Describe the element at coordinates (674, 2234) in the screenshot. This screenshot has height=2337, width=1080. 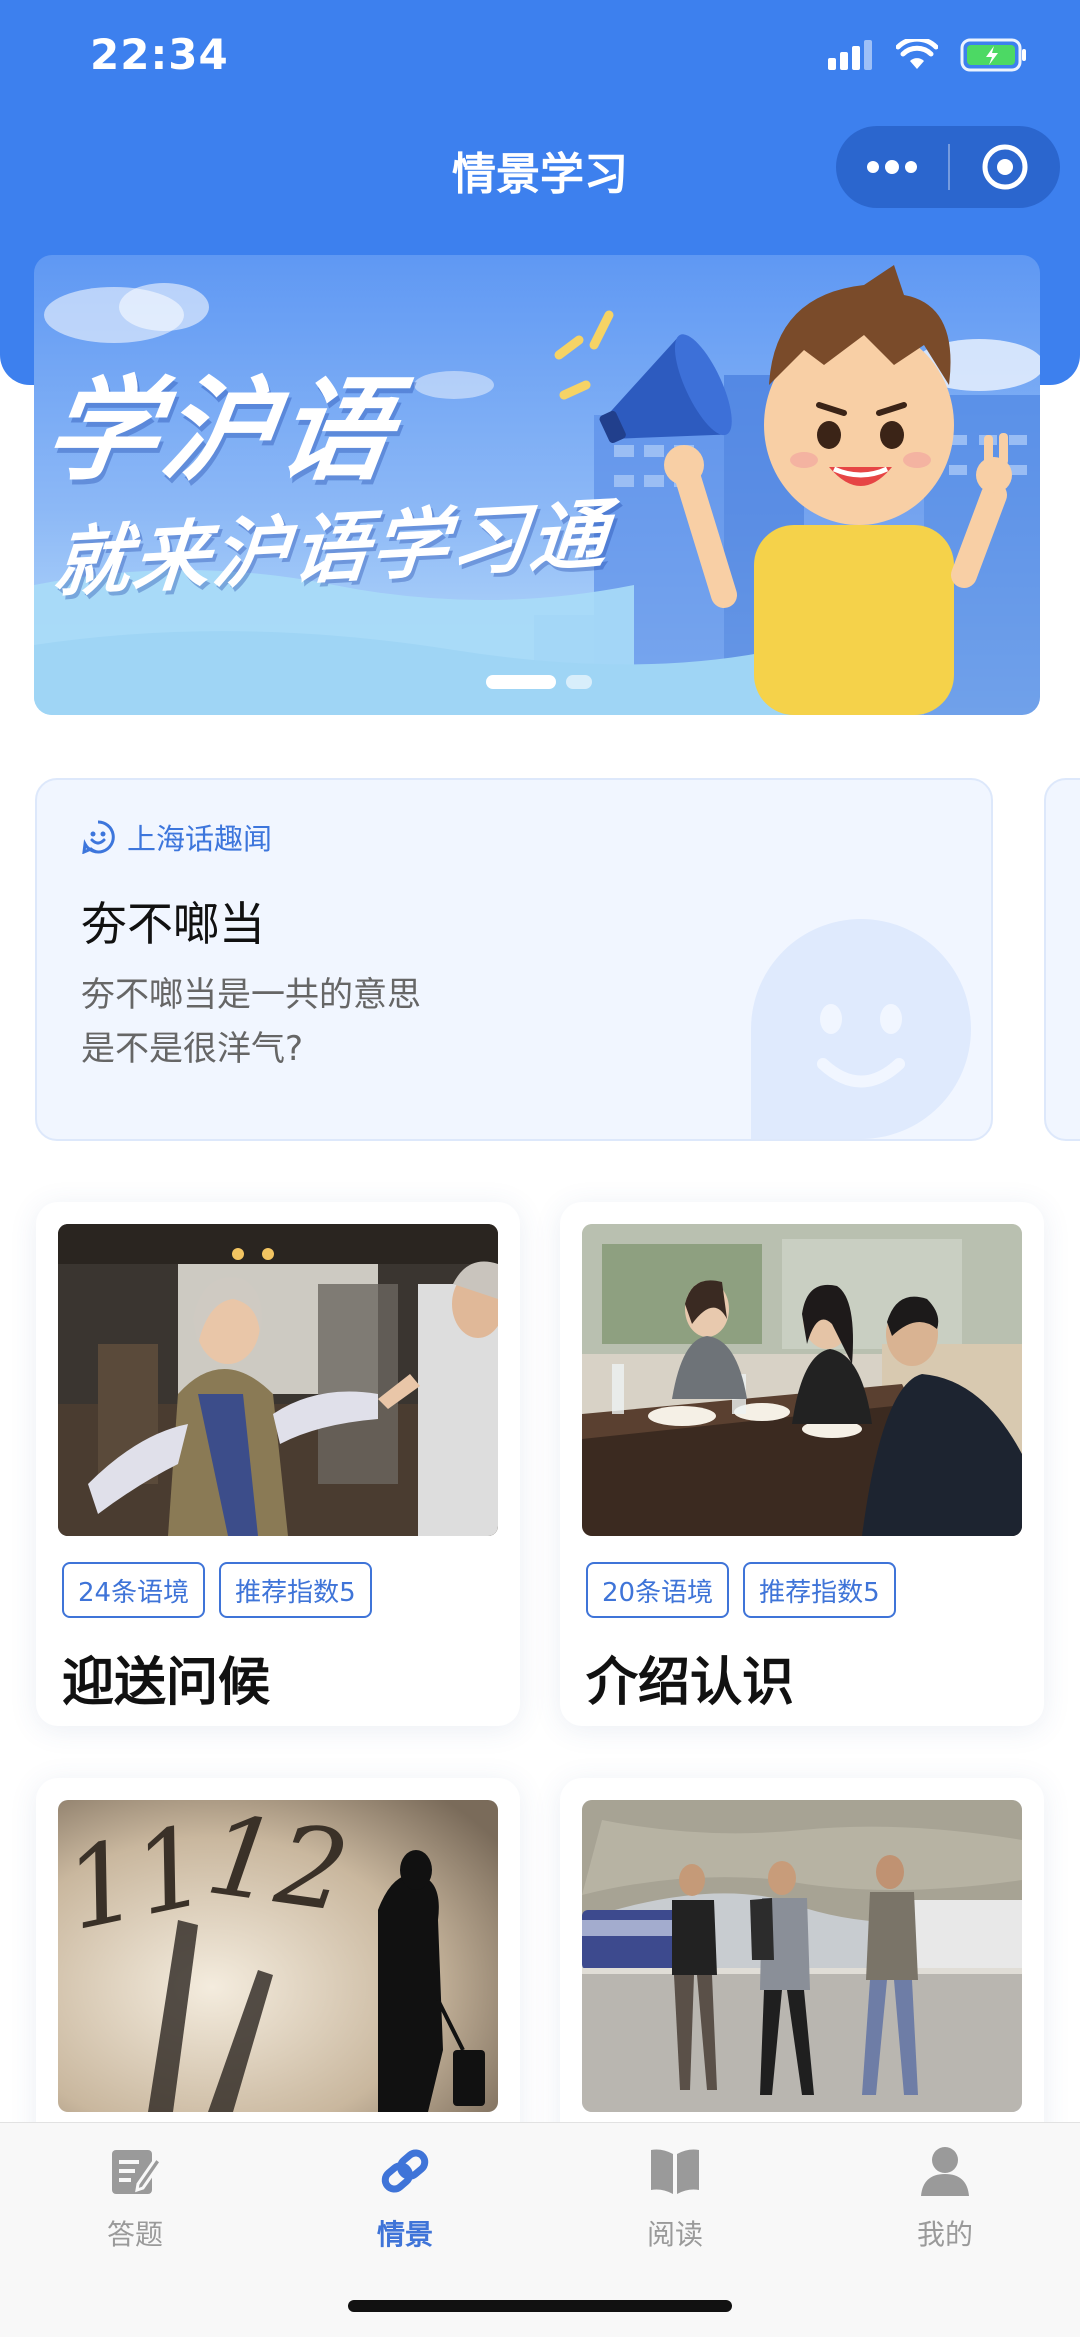
I see `tab-reading-label: 阅读` at that location.